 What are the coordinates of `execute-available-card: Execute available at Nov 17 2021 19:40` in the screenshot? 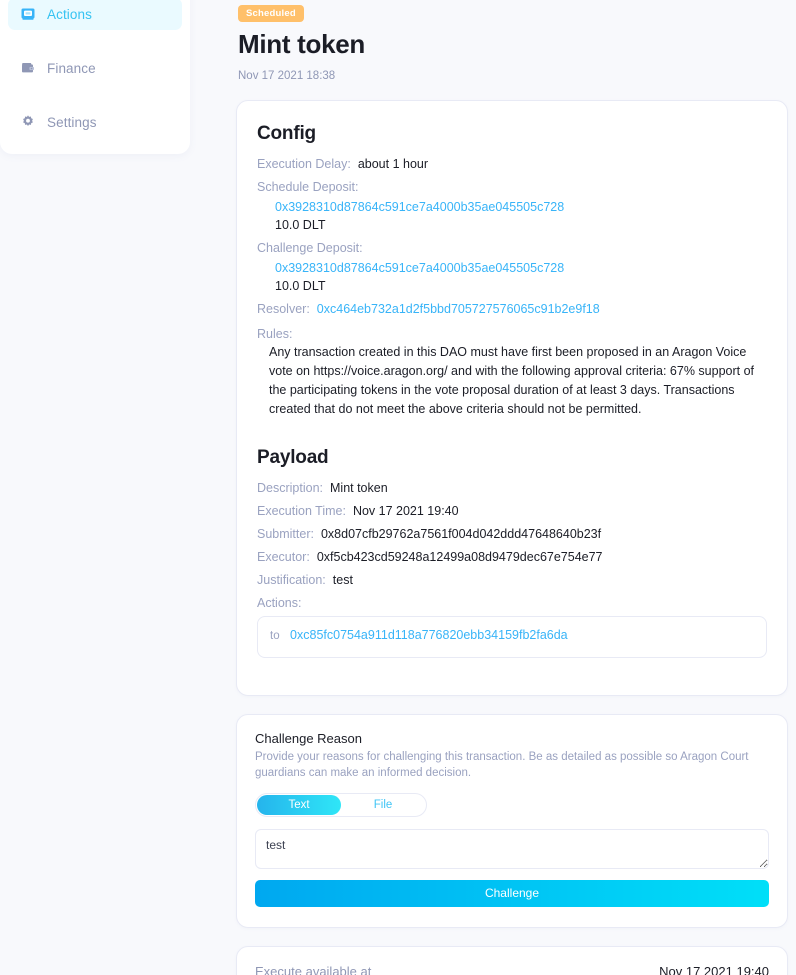 It's located at (512, 960).